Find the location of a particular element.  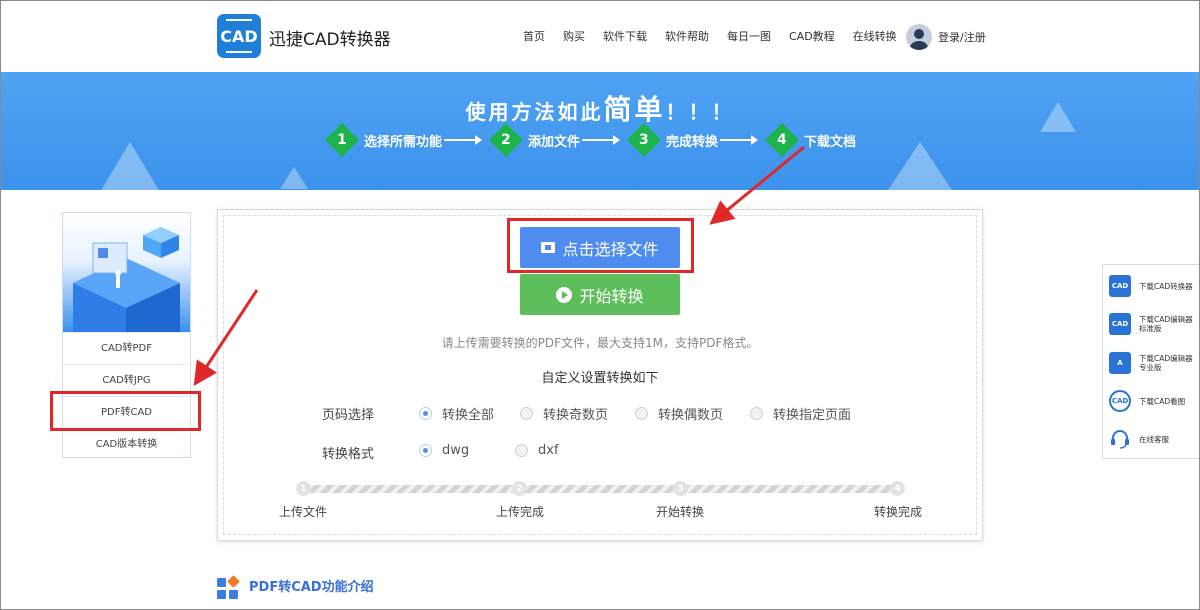

cad-editor-pro-icon: A is located at coordinates (1120, 363).